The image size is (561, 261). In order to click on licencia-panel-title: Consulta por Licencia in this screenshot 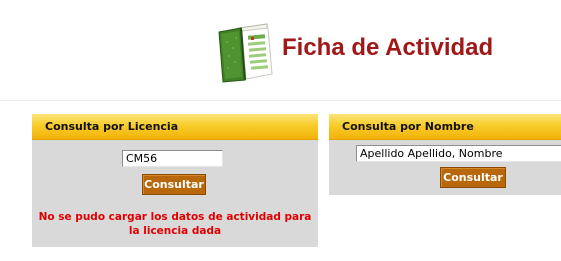, I will do `click(175, 127)`.